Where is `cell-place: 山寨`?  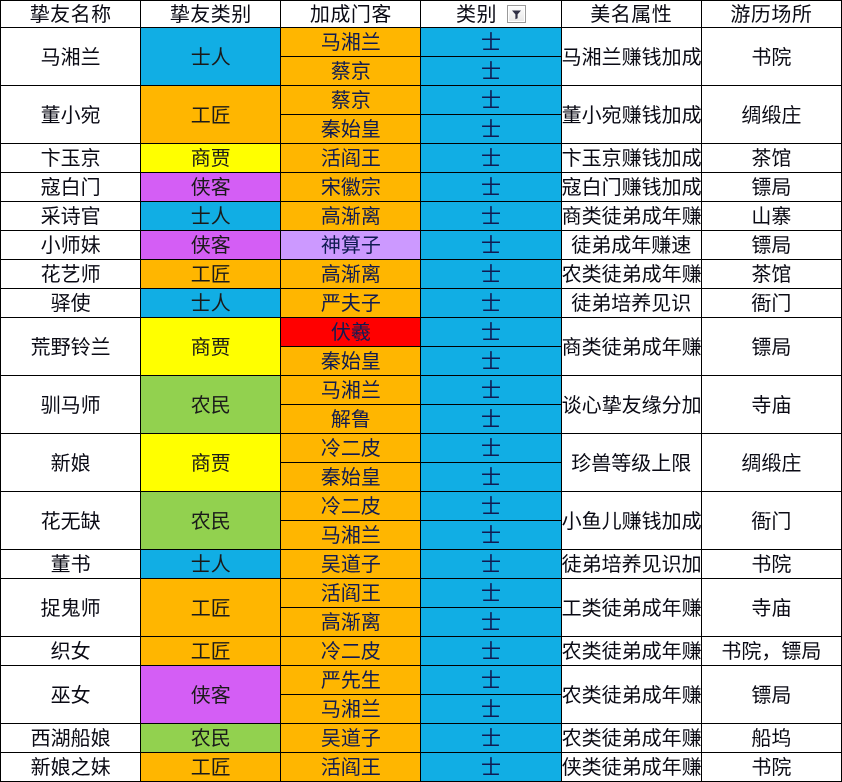 cell-place: 山寨 is located at coordinates (771, 216).